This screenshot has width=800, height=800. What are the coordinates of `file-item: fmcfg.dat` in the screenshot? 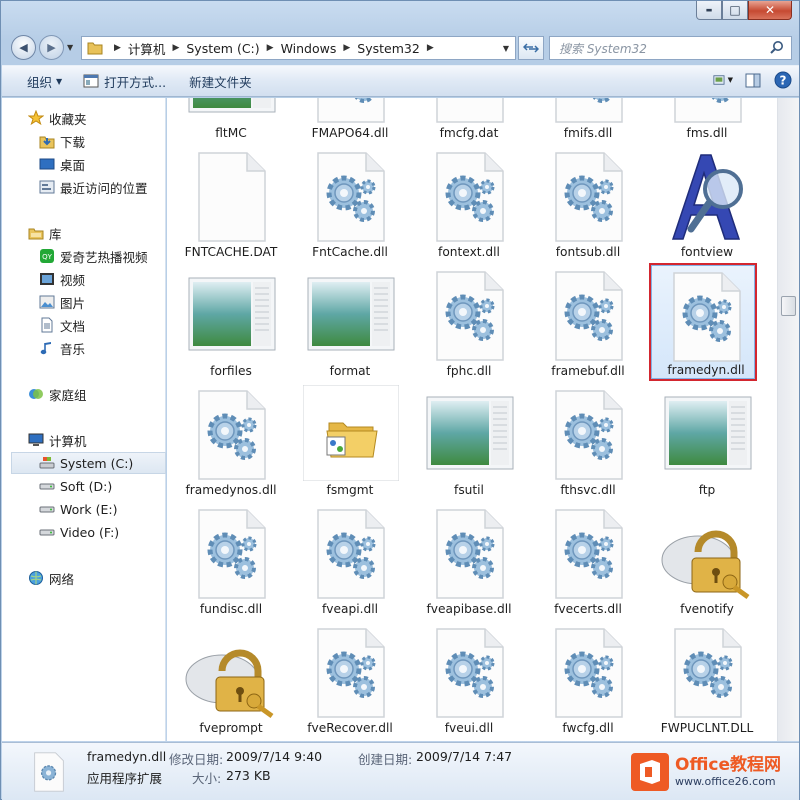 It's located at (469, 123).